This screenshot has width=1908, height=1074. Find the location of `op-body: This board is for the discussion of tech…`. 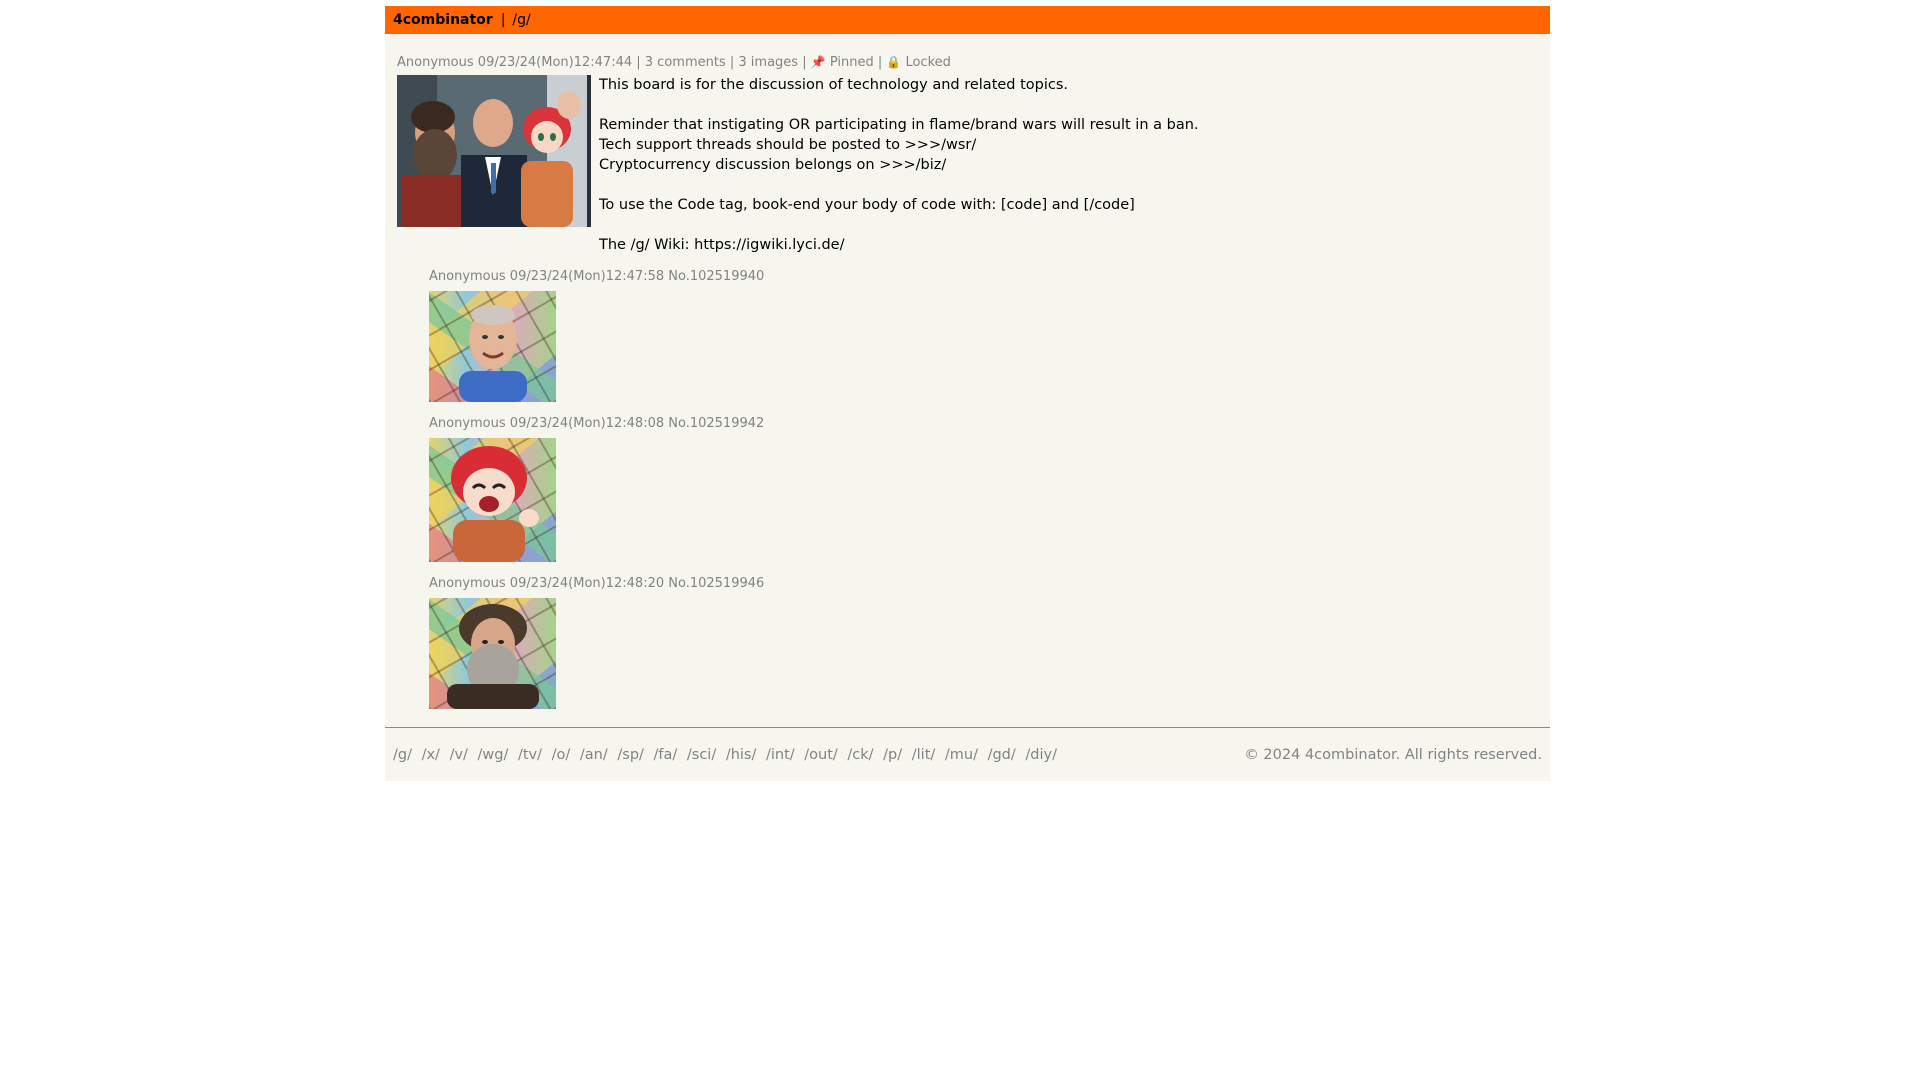

op-body: This board is for the discussion of tech… is located at coordinates (899, 165).